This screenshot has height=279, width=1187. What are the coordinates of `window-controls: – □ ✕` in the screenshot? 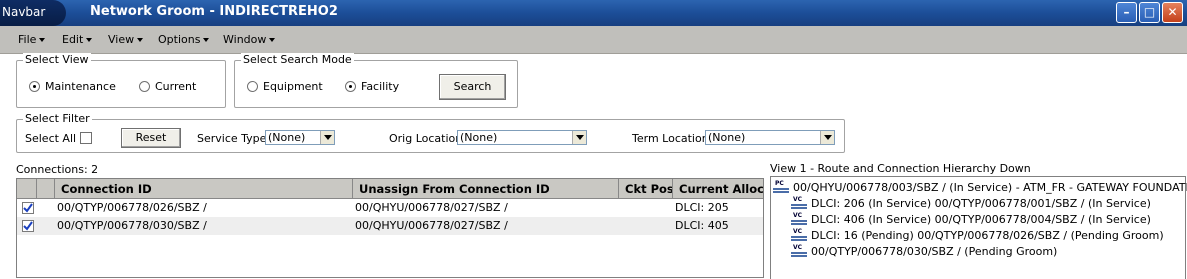 It's located at (1149, 12).